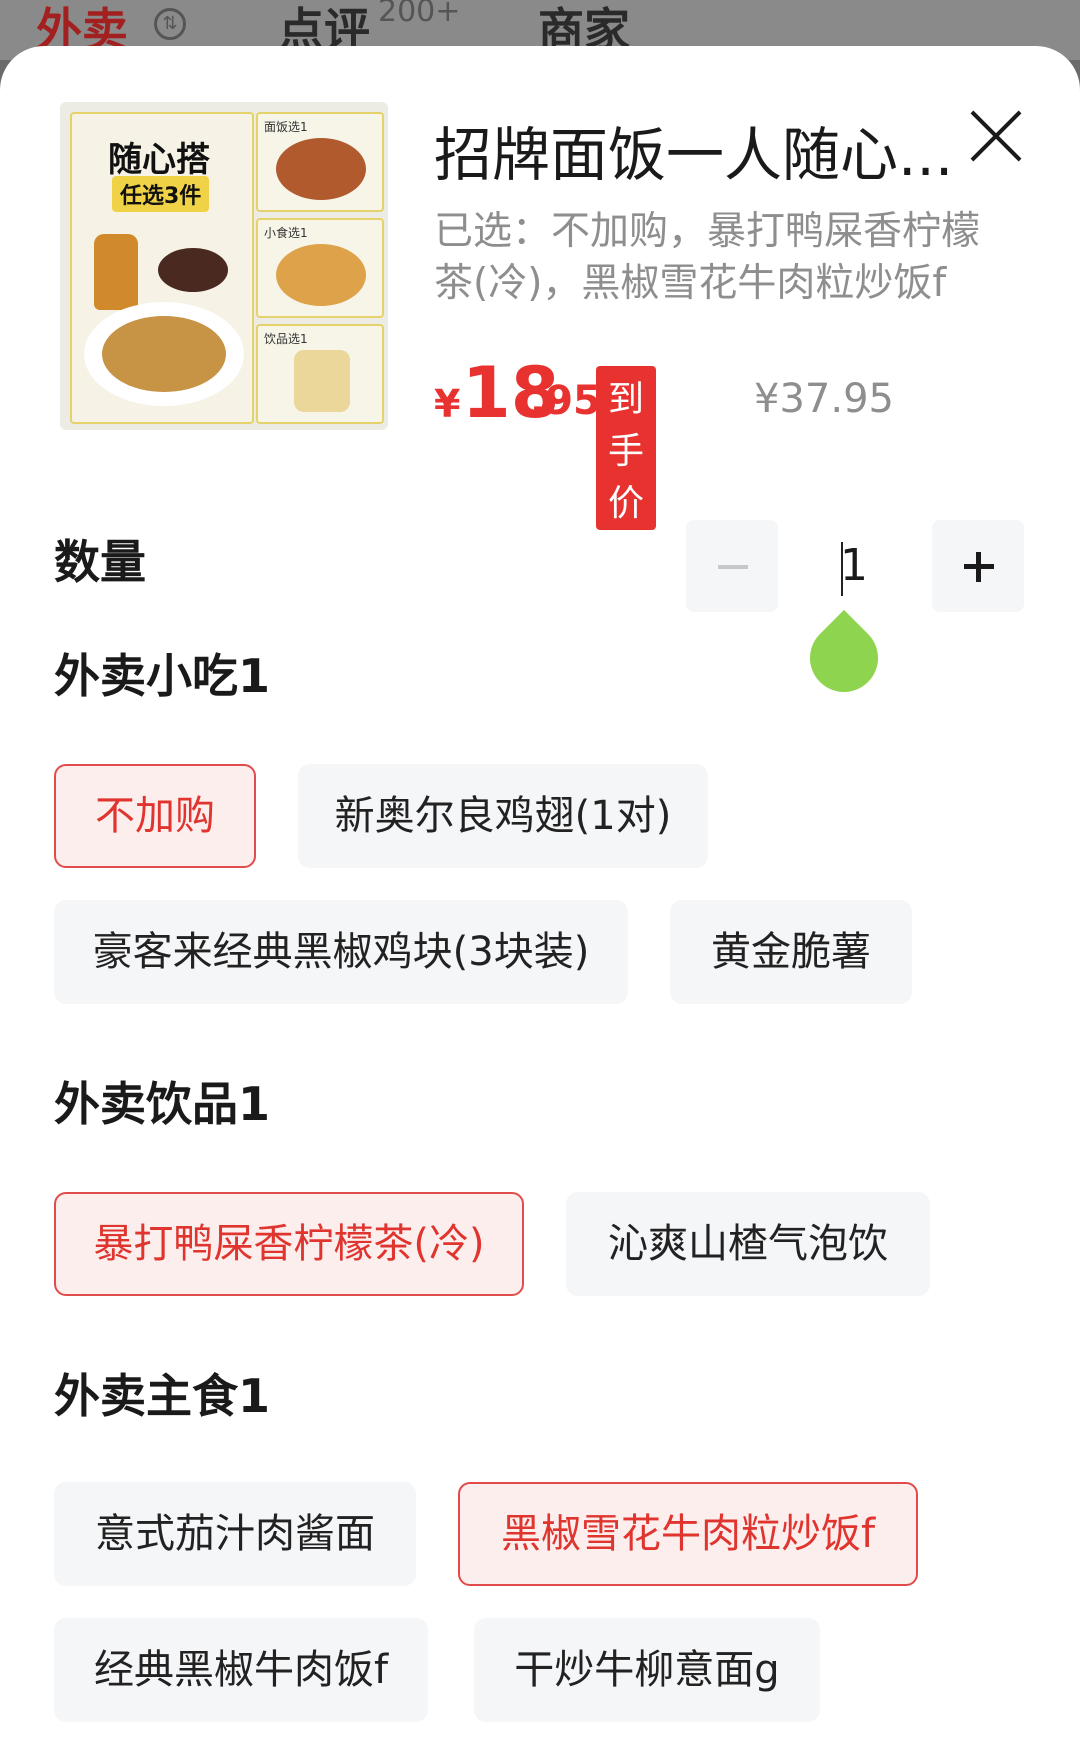  What do you see at coordinates (193, 270) in the screenshot?
I see `steak-graphic` at bounding box center [193, 270].